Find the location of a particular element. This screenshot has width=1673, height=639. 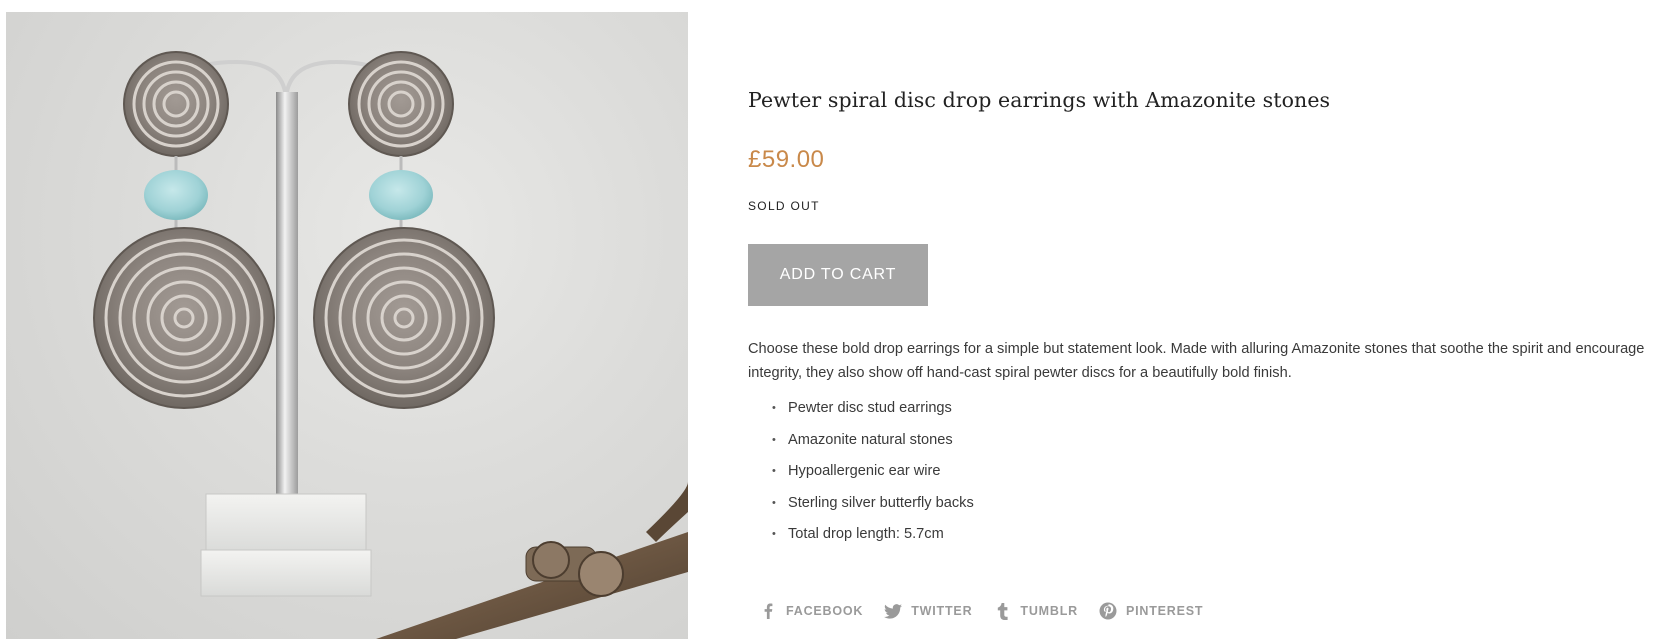

add-to-cart-button: ADD TO CART is located at coordinates (838, 275).